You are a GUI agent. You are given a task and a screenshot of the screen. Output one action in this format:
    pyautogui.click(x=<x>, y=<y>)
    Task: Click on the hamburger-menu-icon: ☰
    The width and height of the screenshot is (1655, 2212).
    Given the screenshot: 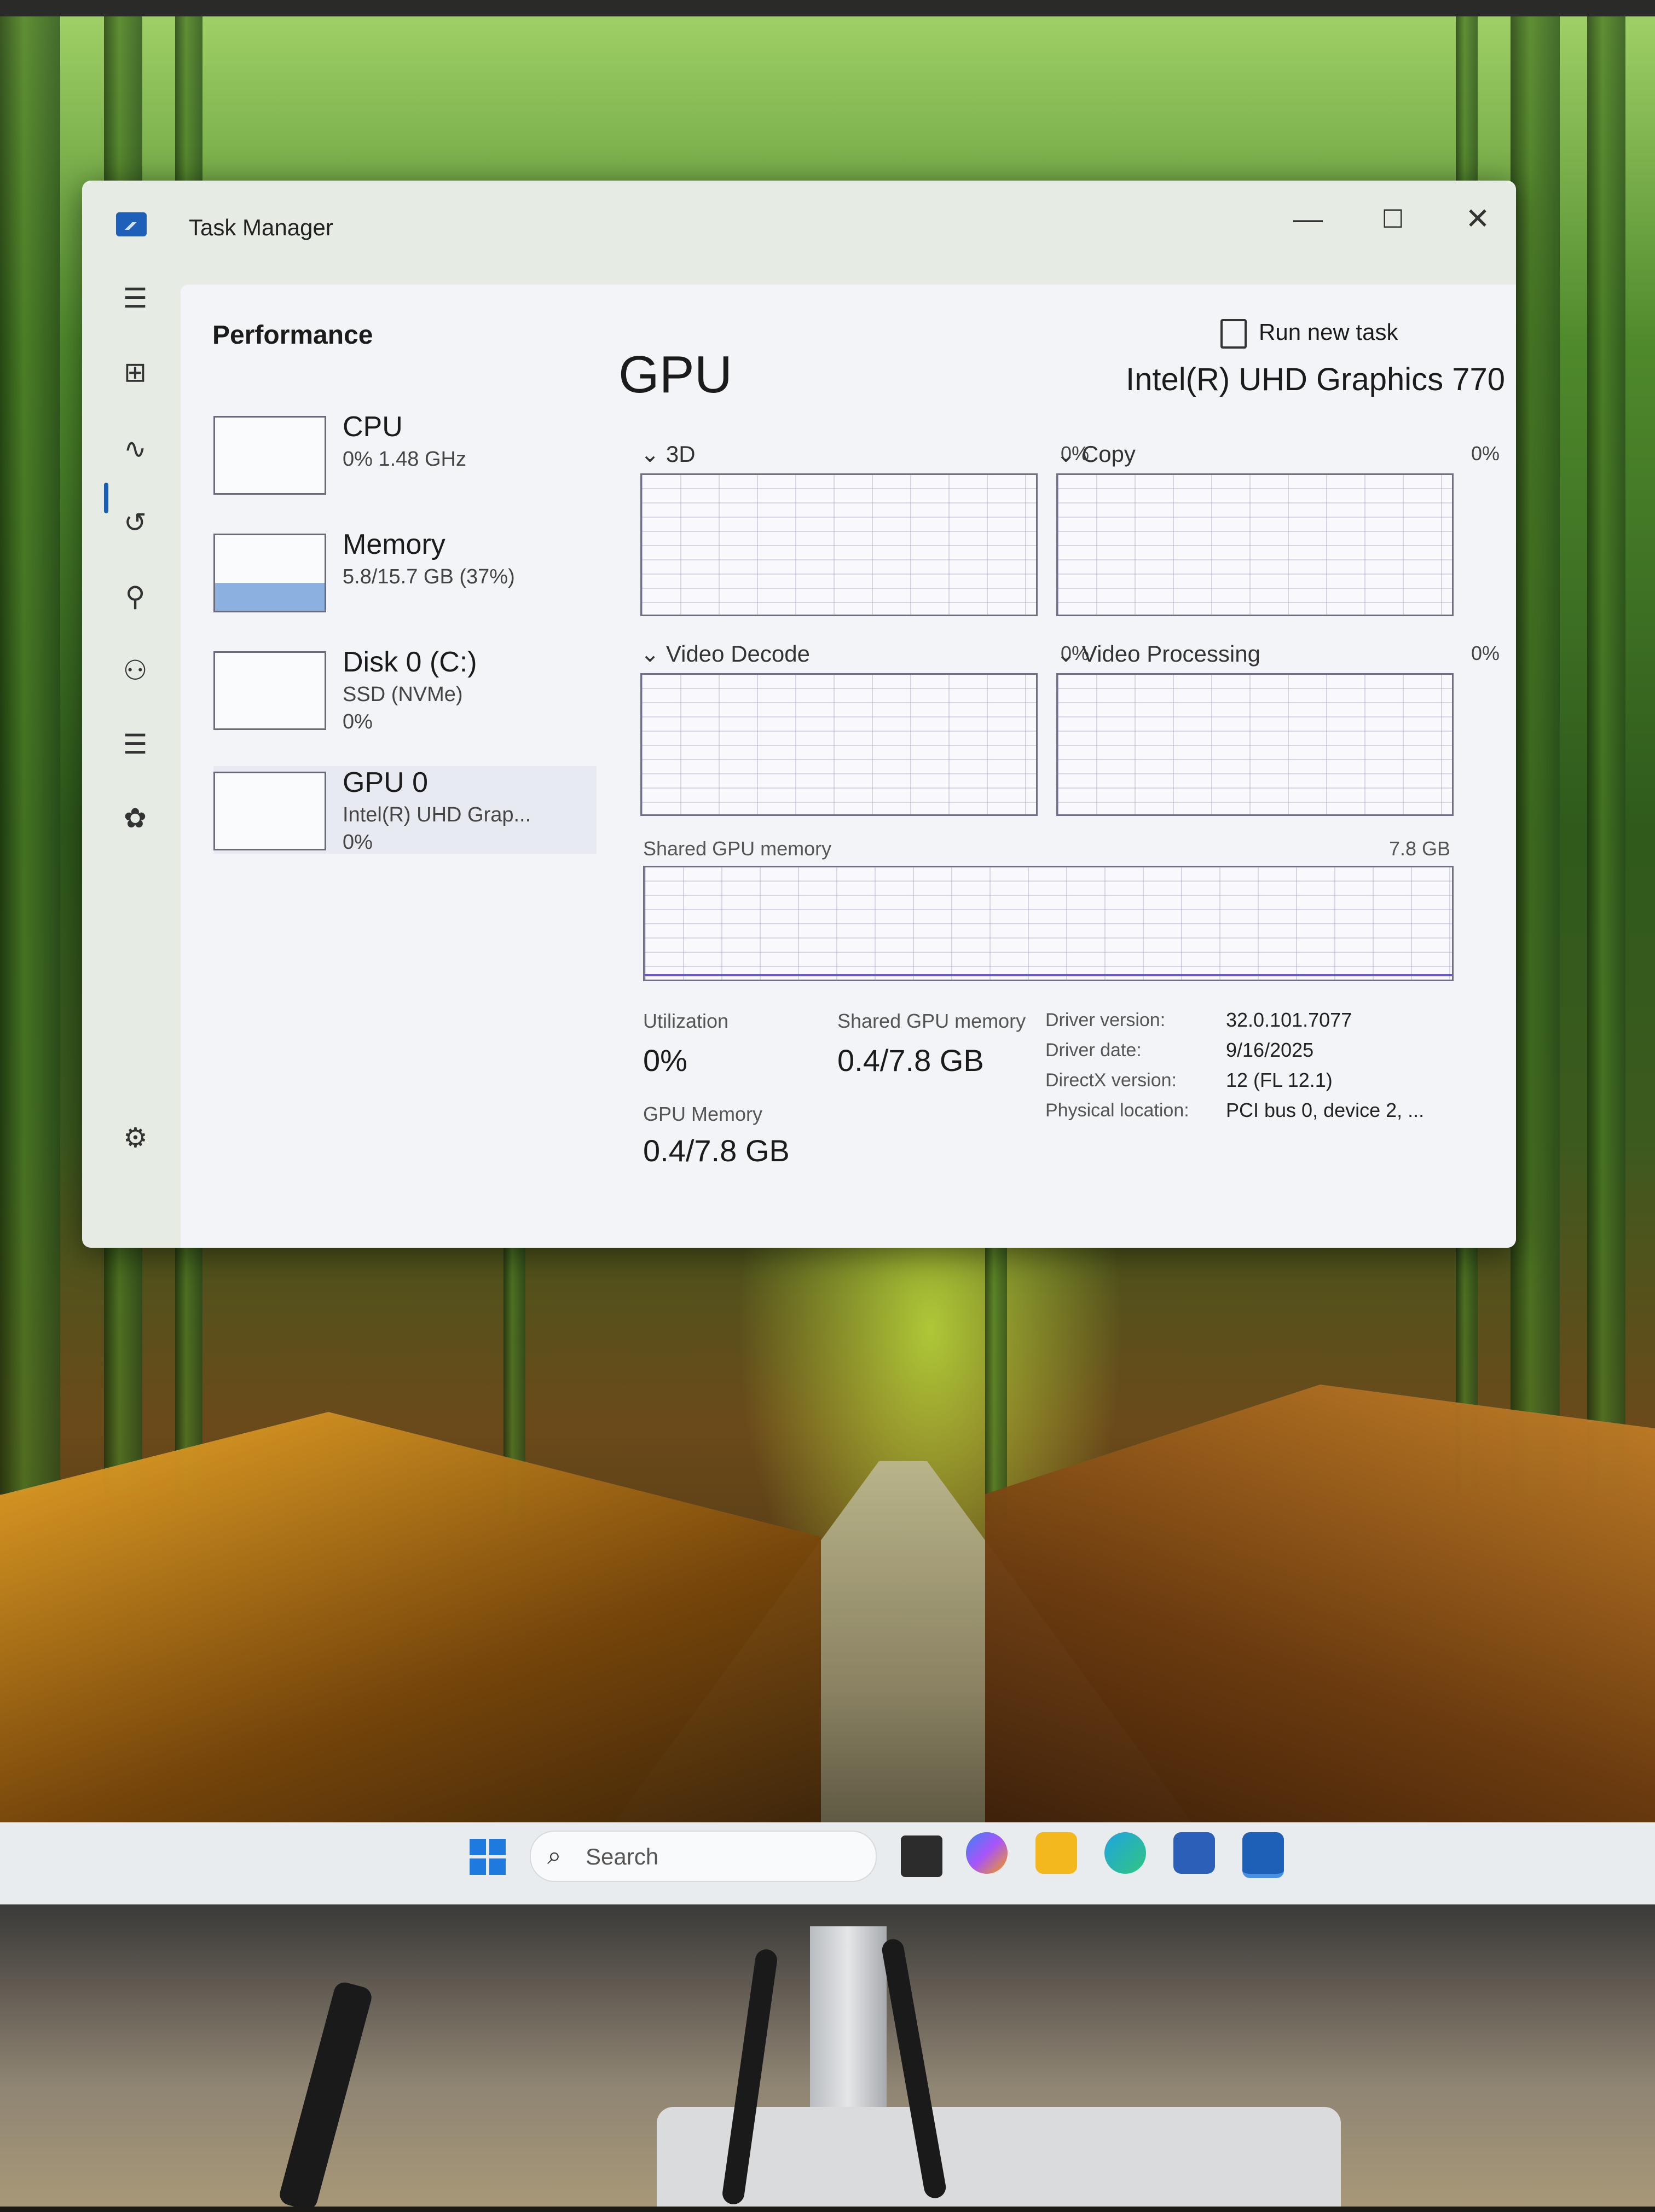 What is the action you would take?
    pyautogui.click(x=135, y=298)
    